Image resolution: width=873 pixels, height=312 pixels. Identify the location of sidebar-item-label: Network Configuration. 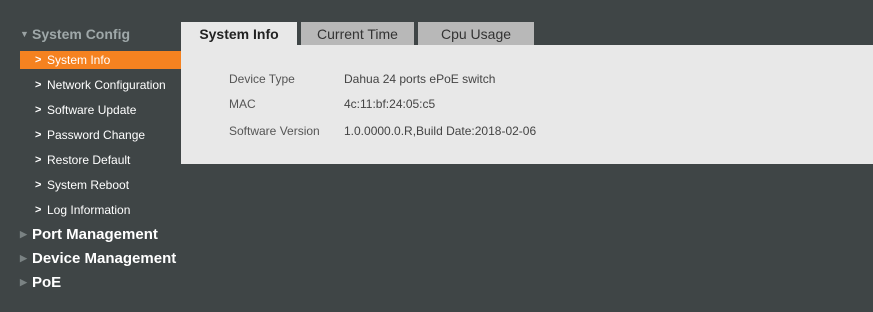
(106, 84).